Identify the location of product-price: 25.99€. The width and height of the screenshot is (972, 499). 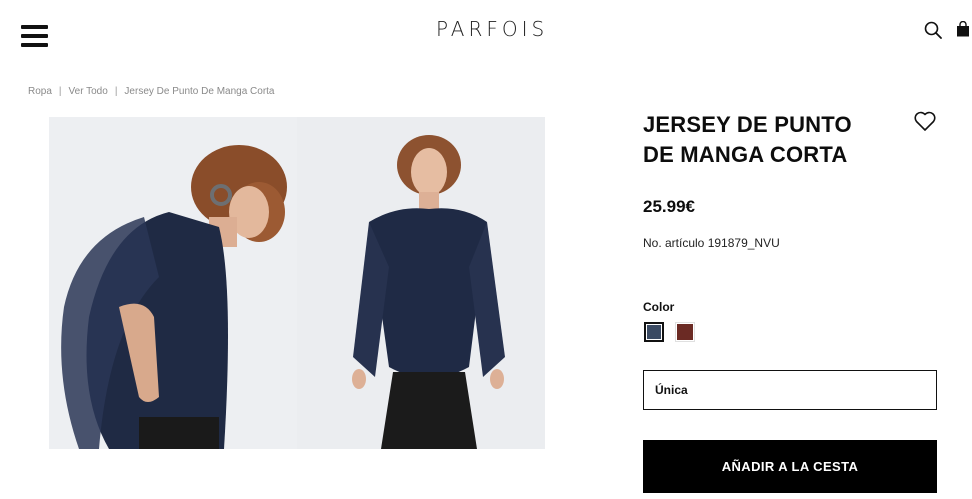
(669, 206).